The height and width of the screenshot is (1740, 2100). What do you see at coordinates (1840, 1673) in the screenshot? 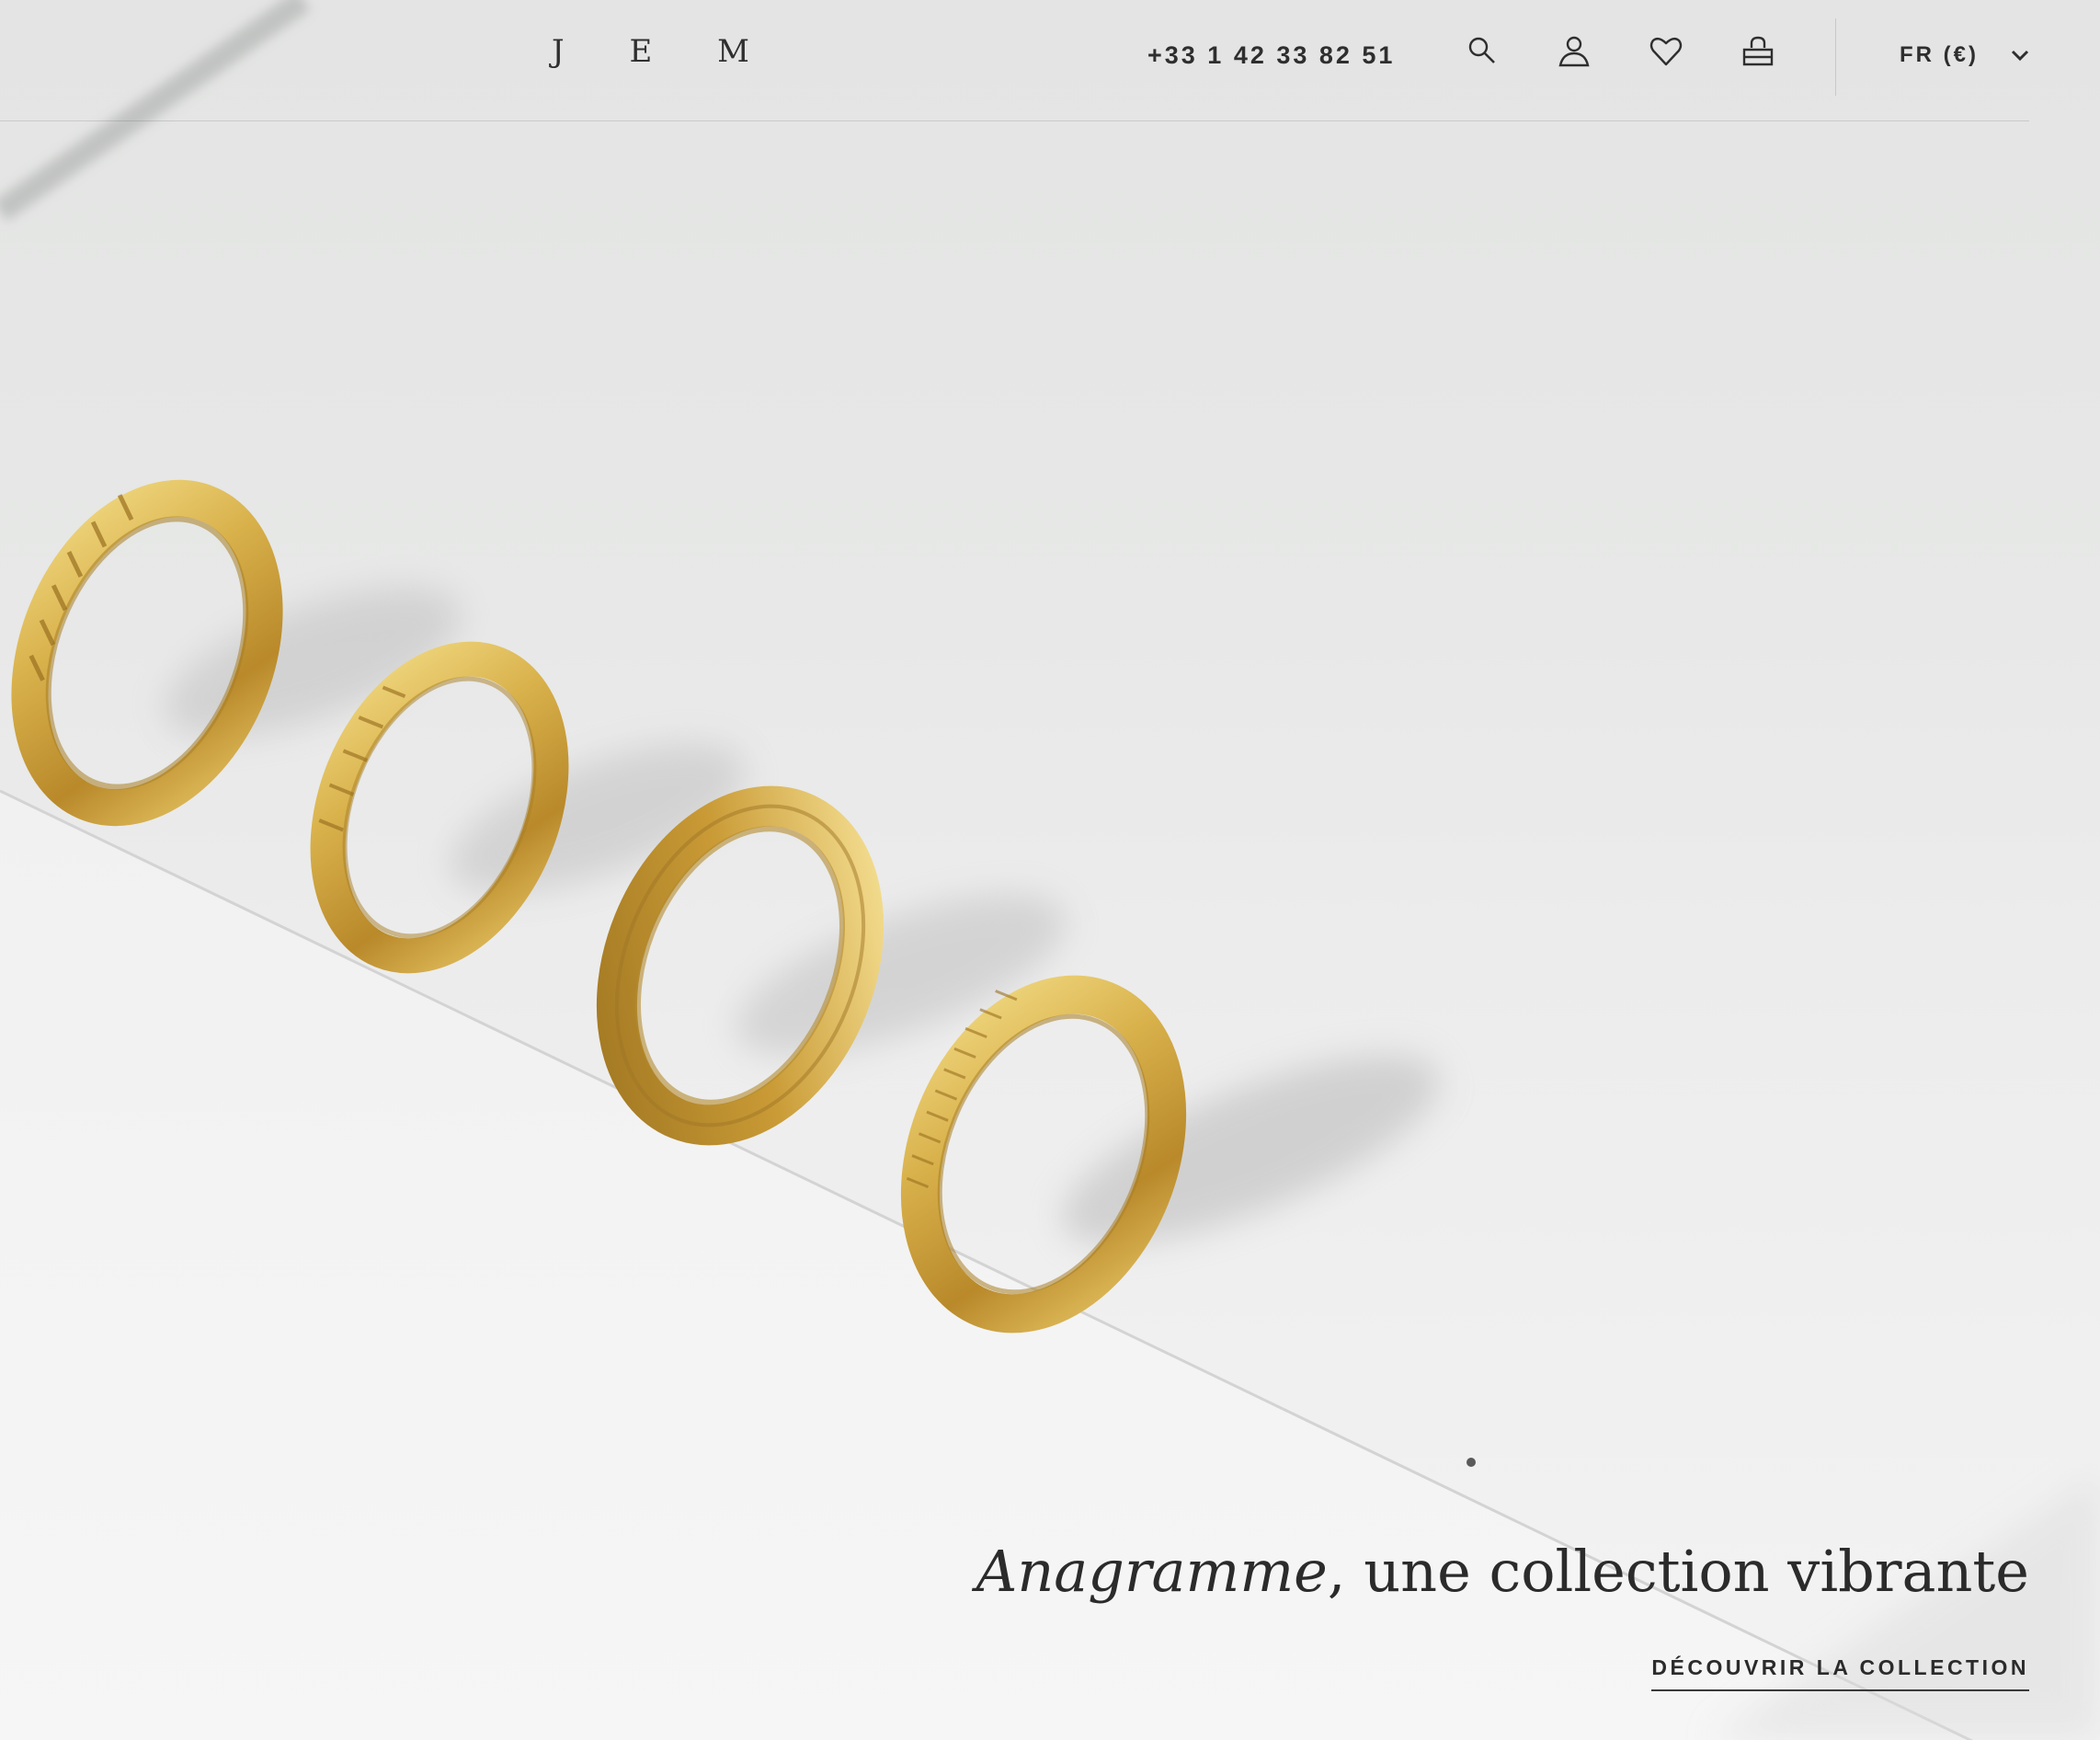
I see `discover-collection-link: DÉCOUVRIR LA COLLECTION` at bounding box center [1840, 1673].